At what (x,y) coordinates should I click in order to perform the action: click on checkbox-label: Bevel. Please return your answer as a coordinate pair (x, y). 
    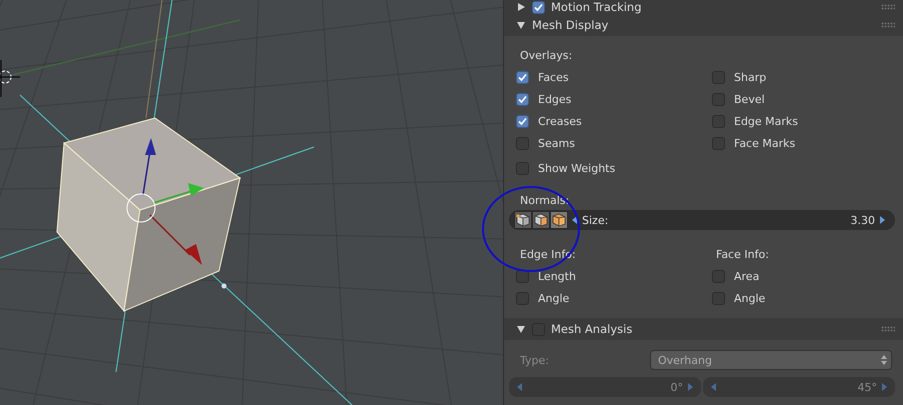
    Looking at the image, I should click on (749, 99).